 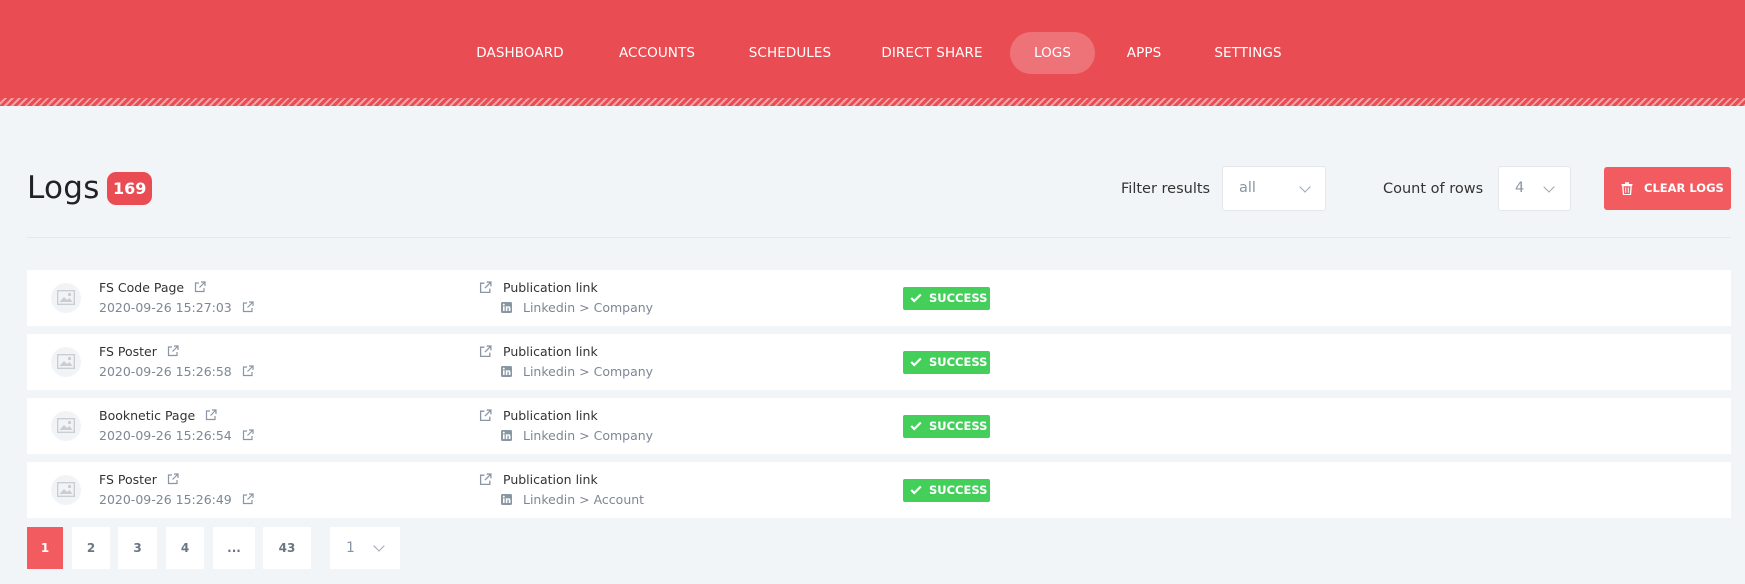 What do you see at coordinates (137, 548) in the screenshot?
I see `page-button-3: 3` at bounding box center [137, 548].